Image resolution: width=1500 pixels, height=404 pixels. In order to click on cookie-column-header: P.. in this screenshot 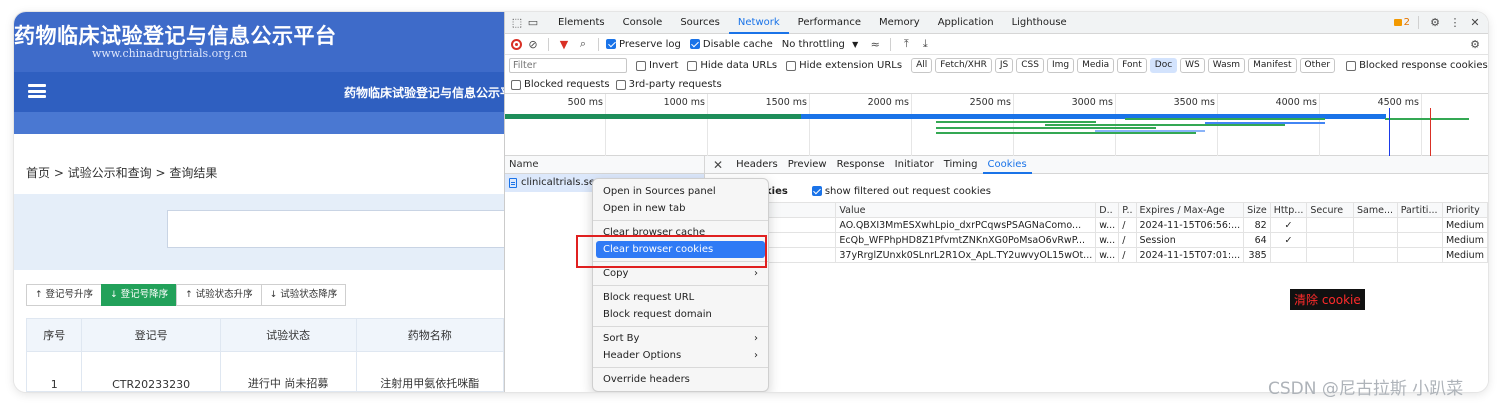, I will do `click(1127, 210)`.